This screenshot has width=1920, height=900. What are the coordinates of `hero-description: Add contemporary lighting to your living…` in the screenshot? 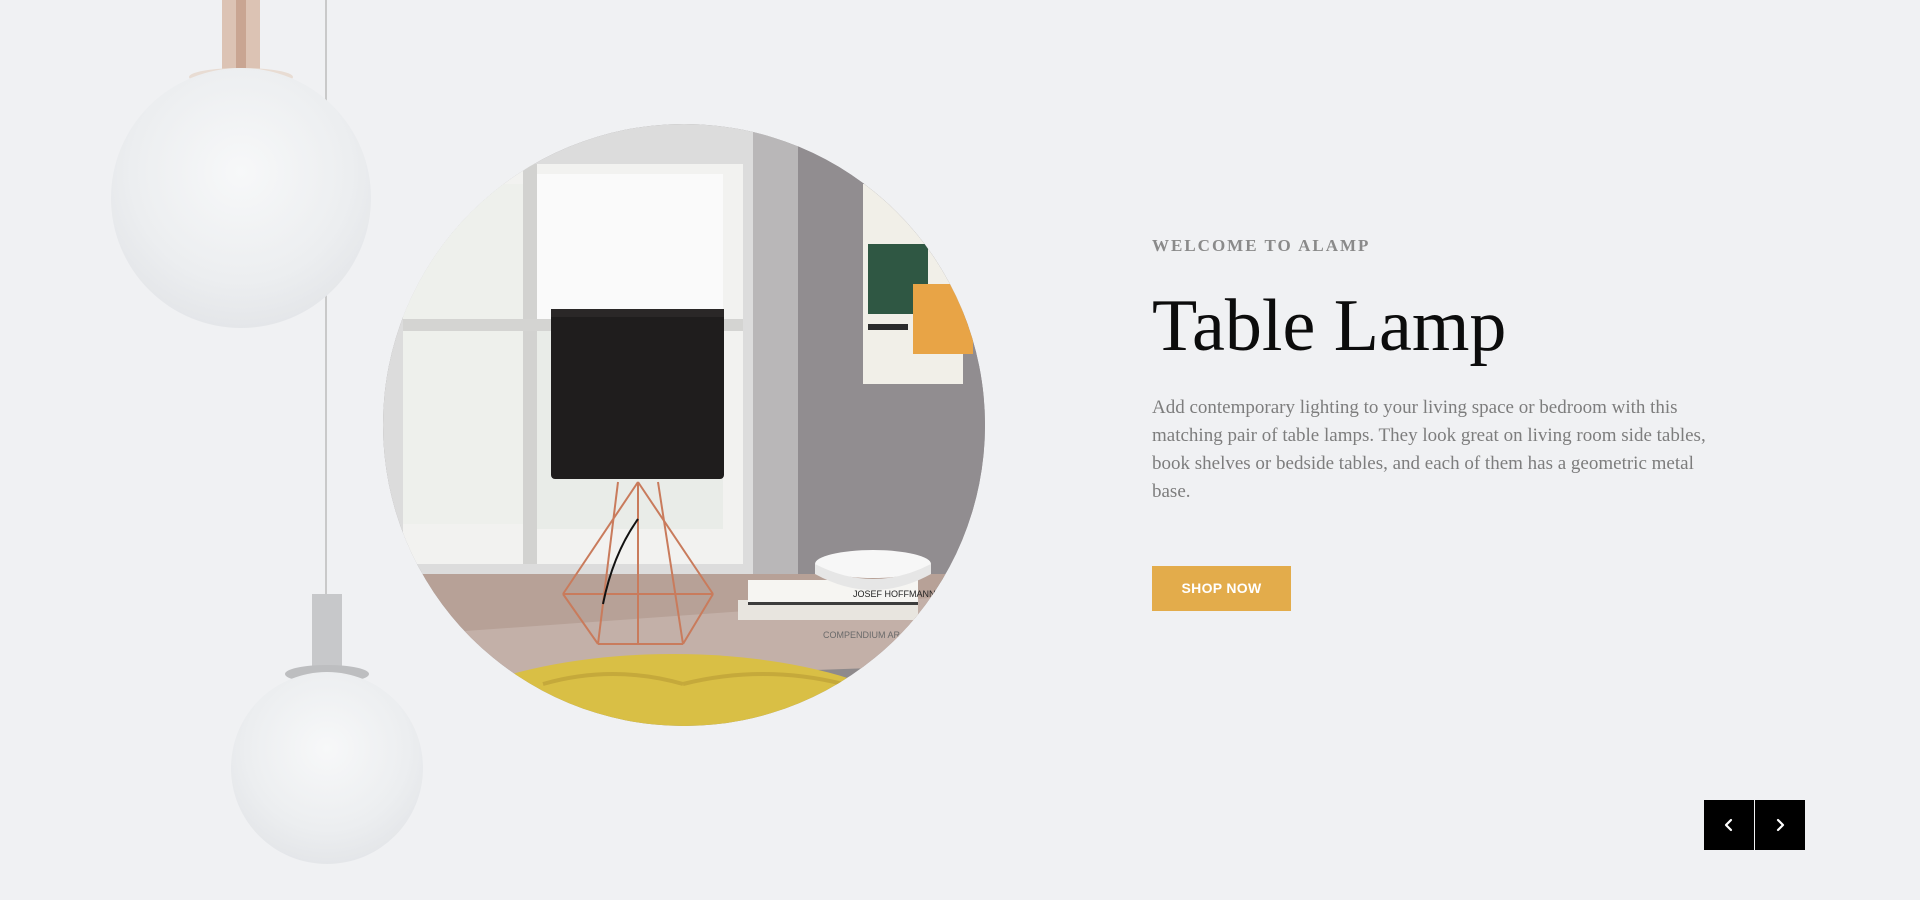 It's located at (1429, 449).